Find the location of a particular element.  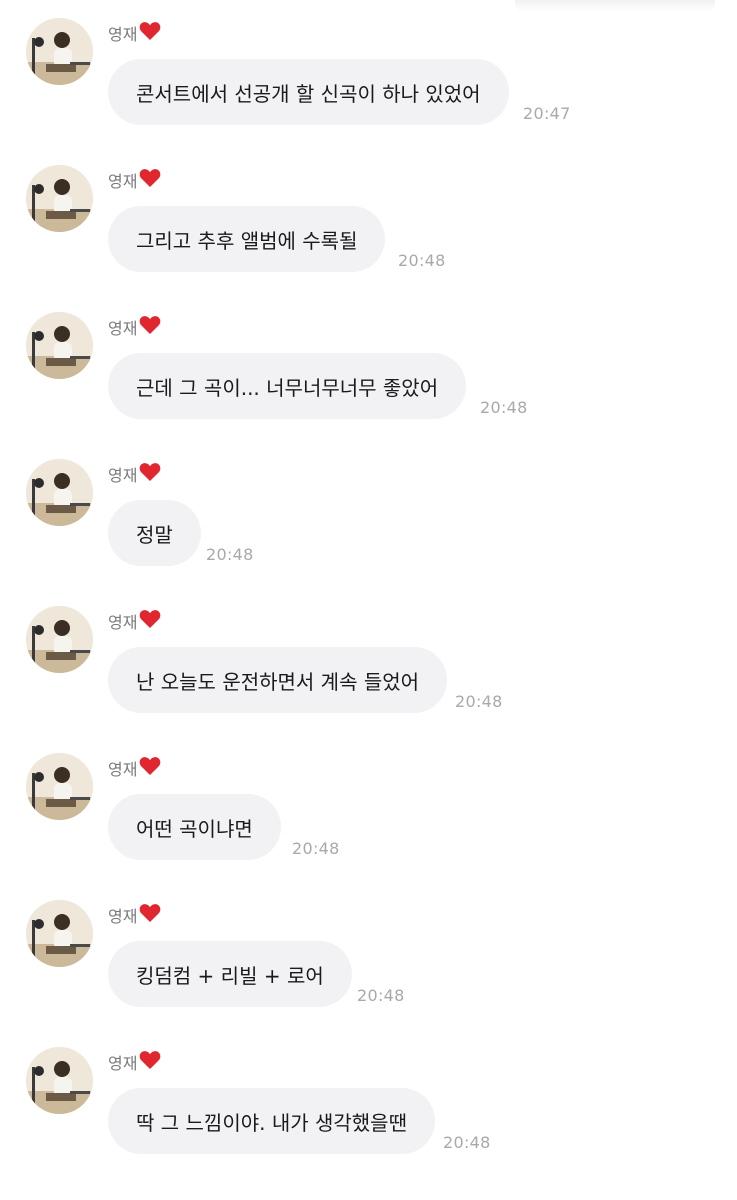

message-bubble: 난 오늘도 운전하면서 계속 들었어 is located at coordinates (278, 680).